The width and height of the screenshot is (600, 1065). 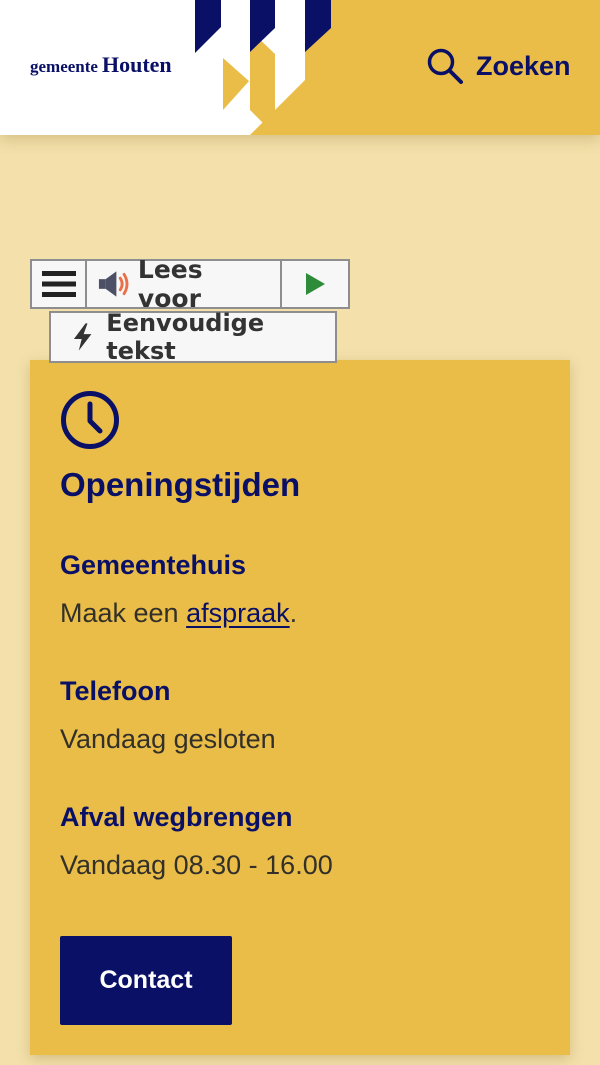 What do you see at coordinates (293, 613) in the screenshot?
I see `appointment-period: .` at bounding box center [293, 613].